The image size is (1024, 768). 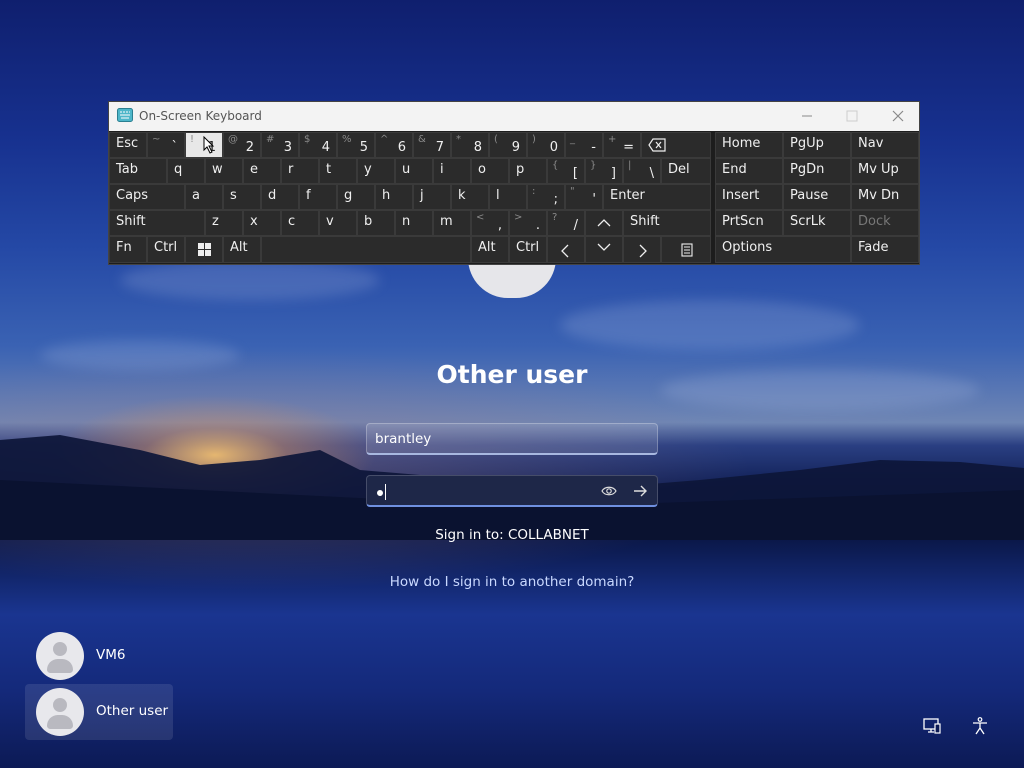 What do you see at coordinates (749, 197) in the screenshot?
I see `key-insert: Insert` at bounding box center [749, 197].